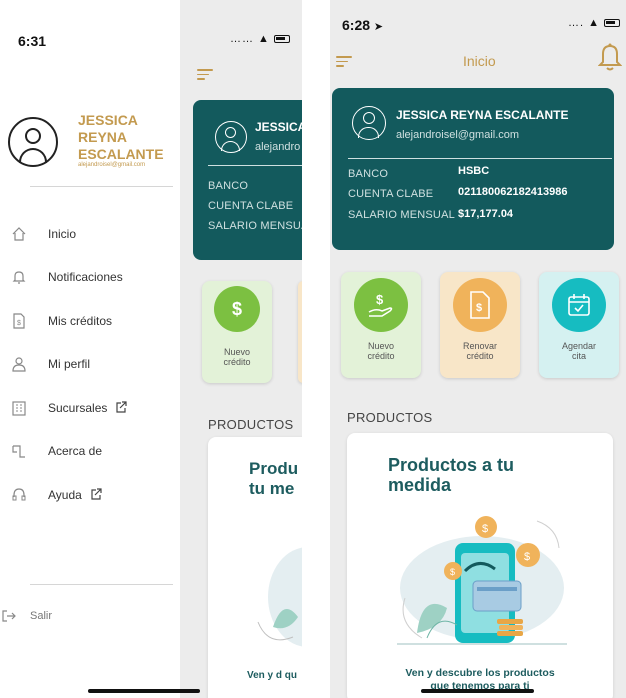 The image size is (626, 698). I want to click on calendar-icon, so click(579, 305).